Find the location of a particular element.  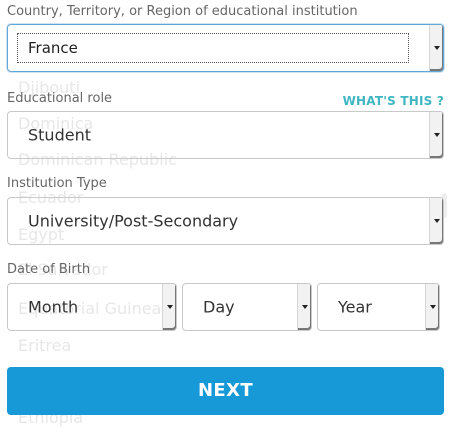

birth-year-value: Year is located at coordinates (355, 307).